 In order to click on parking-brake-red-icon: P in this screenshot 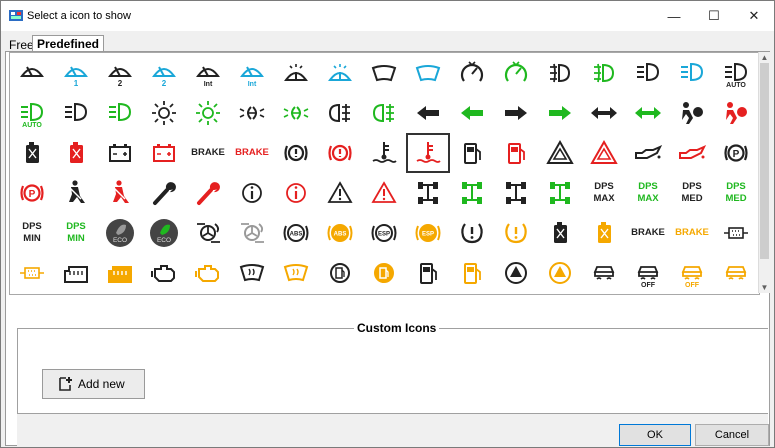, I will do `click(32, 193)`.